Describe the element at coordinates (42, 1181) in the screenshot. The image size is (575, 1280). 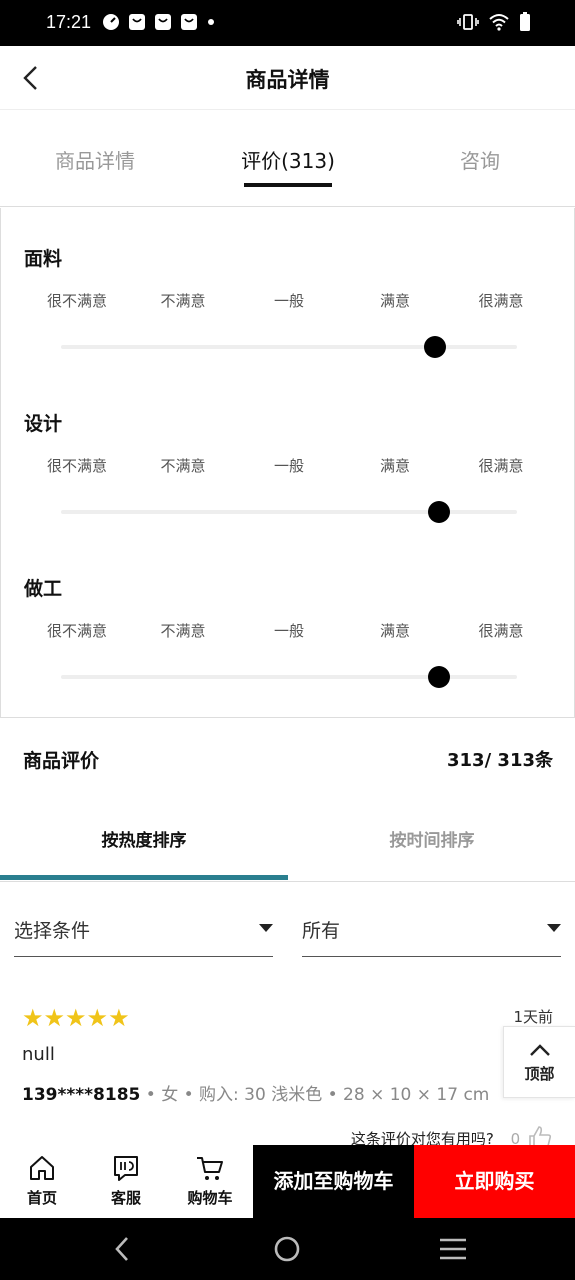
I see `nav-home: 首页` at that location.